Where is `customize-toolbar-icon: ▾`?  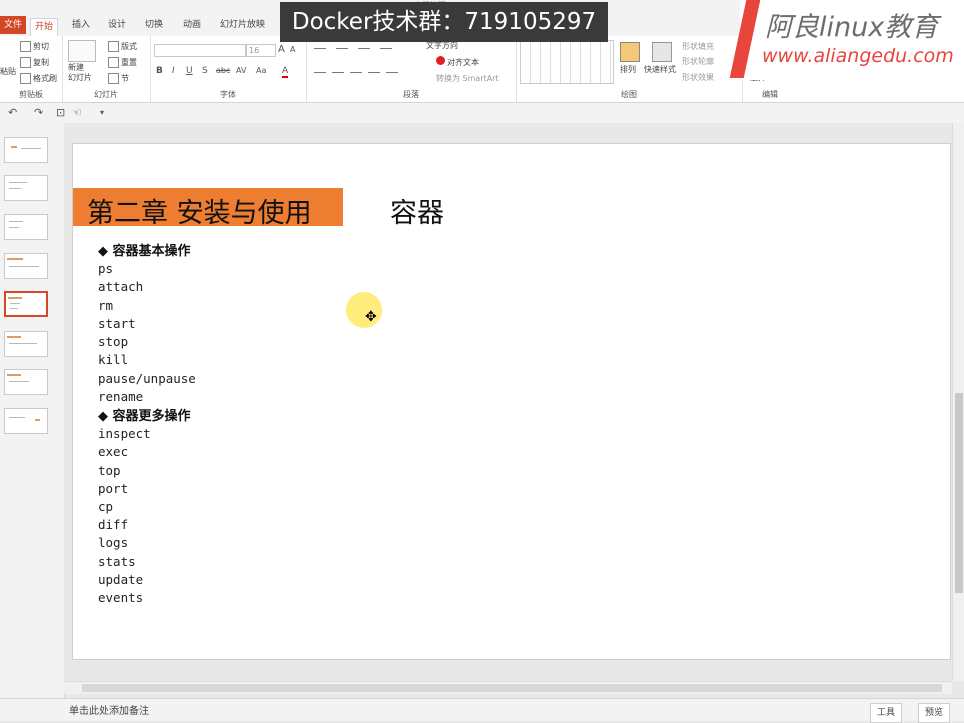 customize-toolbar-icon: ▾ is located at coordinates (102, 112).